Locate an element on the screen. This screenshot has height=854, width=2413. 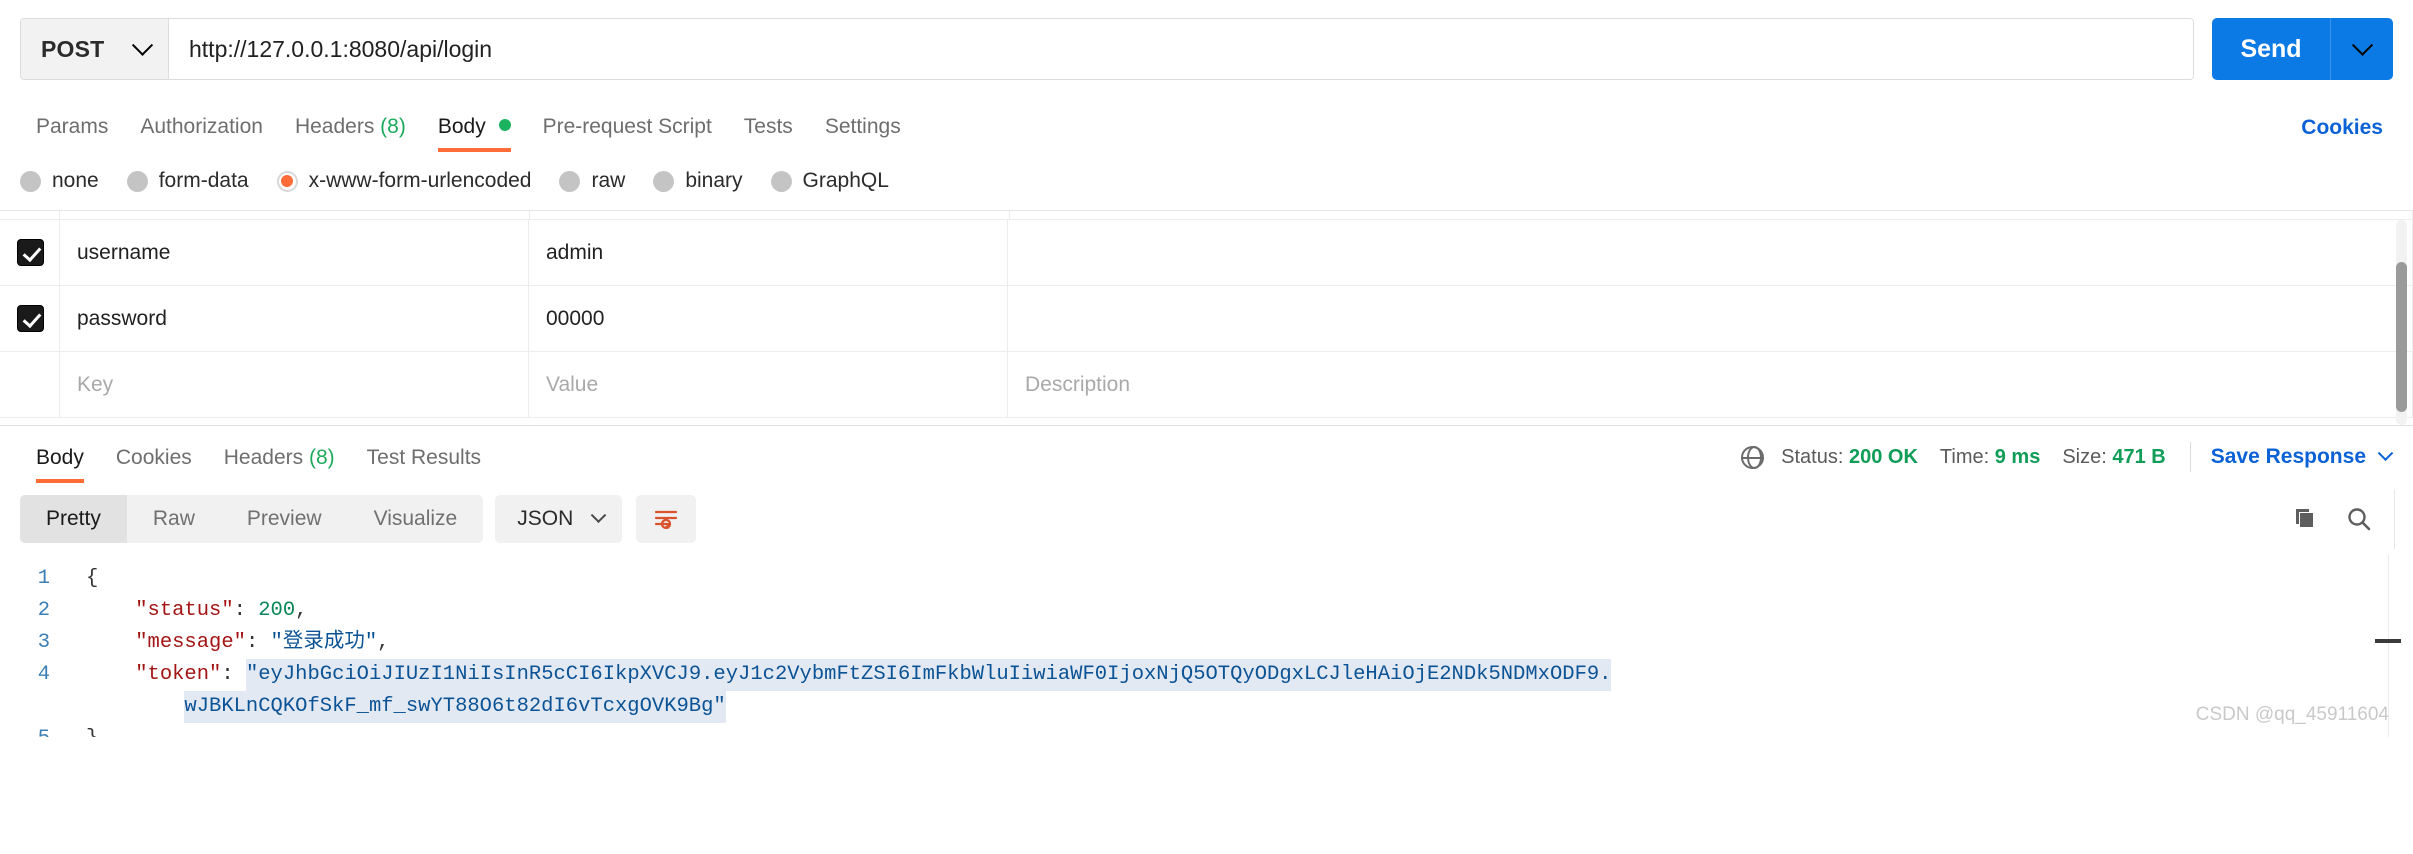
send-options-button is located at coordinates (2361, 49).